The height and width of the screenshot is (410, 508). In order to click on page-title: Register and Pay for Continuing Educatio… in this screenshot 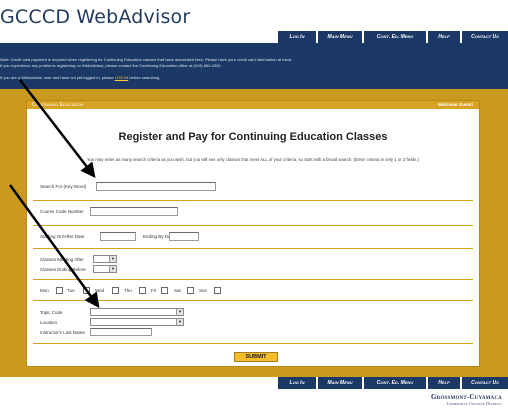, I will do `click(253, 137)`.